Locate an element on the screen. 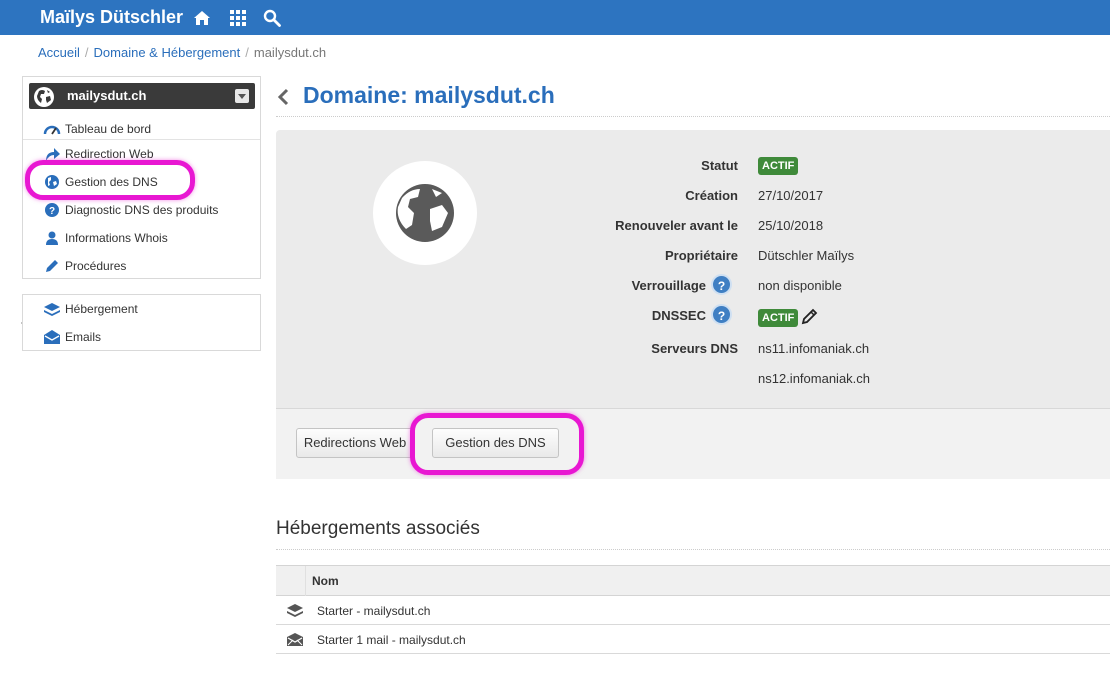 This screenshot has width=1110, height=677. sidebar-item-label: Redirection Web is located at coordinates (109, 154).